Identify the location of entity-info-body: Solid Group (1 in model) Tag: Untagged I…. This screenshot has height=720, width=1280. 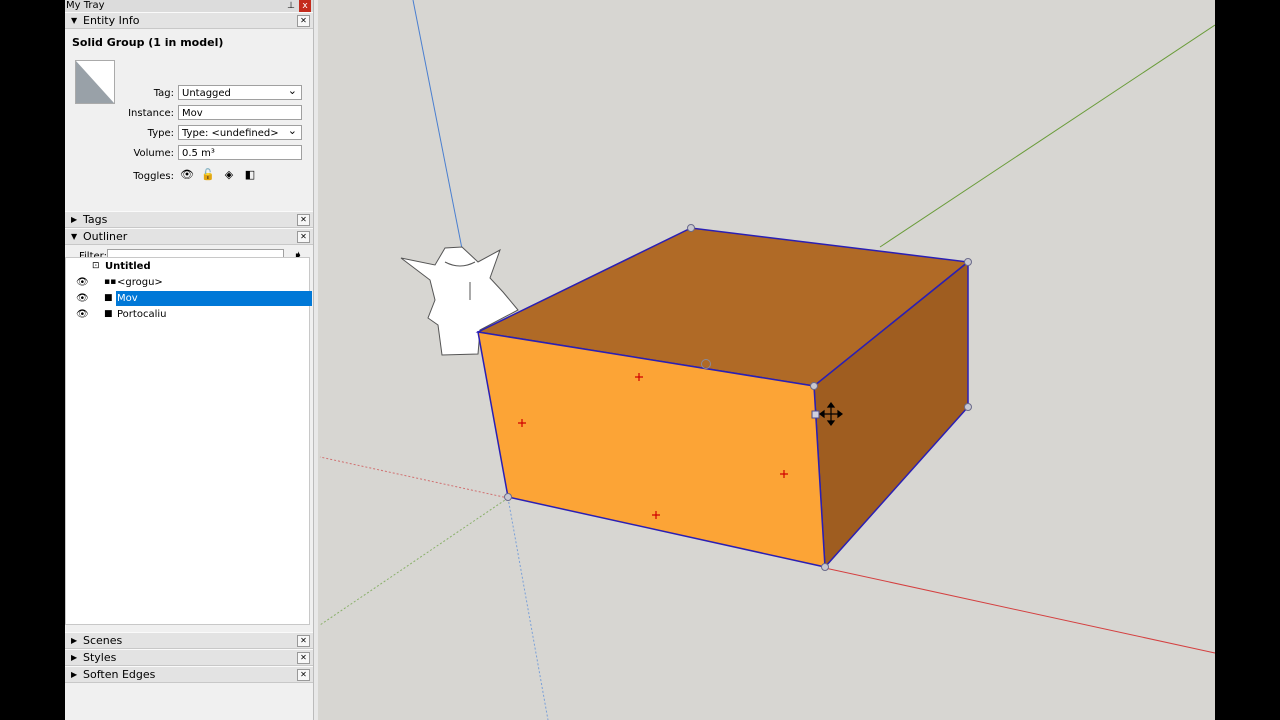
(189, 113).